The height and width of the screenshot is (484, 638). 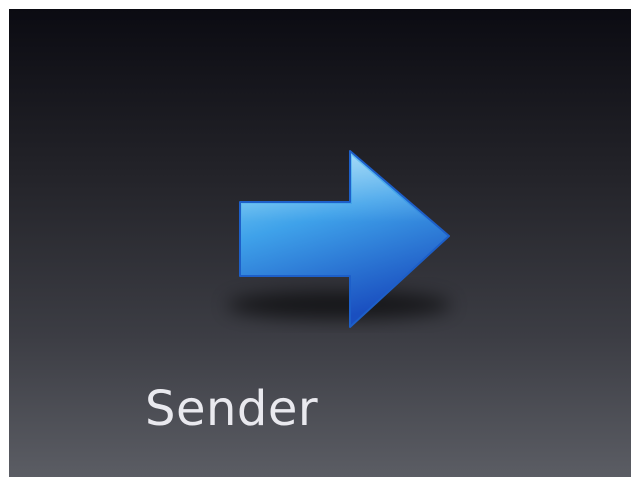 I want to click on sender-label: Sender, so click(x=232, y=409).